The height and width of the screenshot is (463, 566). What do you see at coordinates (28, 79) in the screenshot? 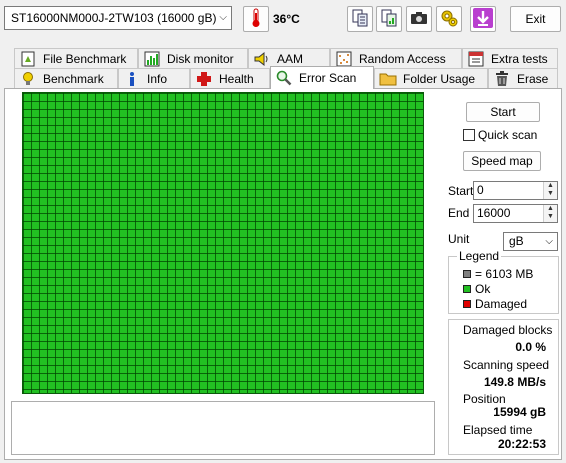
I see `benchmark-icon` at bounding box center [28, 79].